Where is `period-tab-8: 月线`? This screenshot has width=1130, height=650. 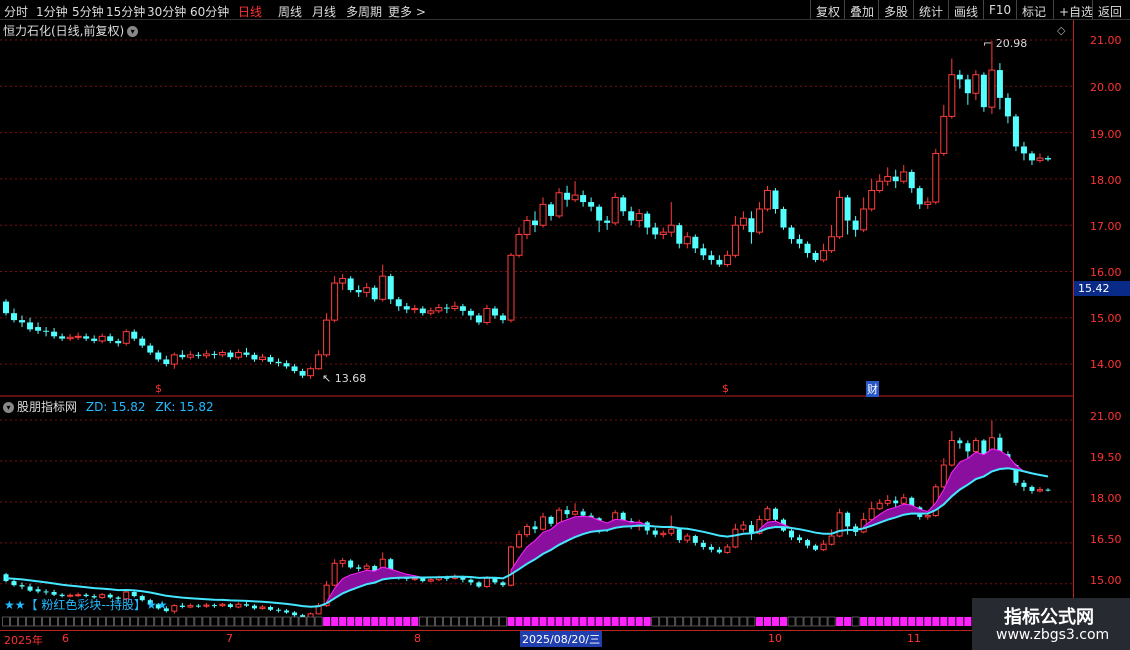 period-tab-8: 月线 is located at coordinates (324, 11).